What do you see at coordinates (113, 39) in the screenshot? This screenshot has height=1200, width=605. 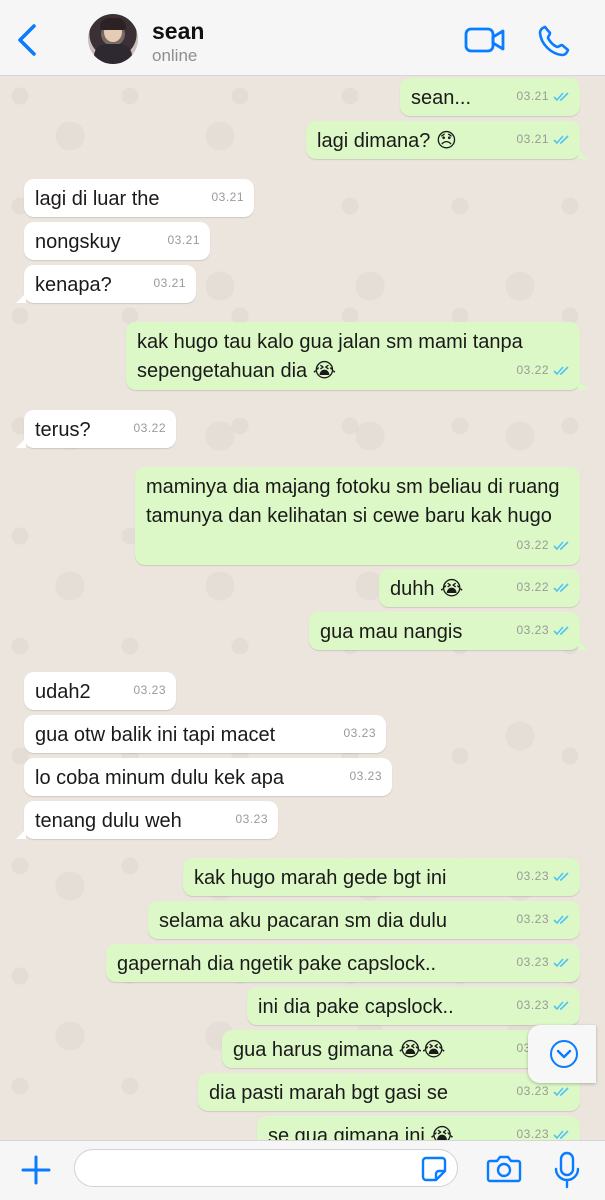 I see `avatar` at bounding box center [113, 39].